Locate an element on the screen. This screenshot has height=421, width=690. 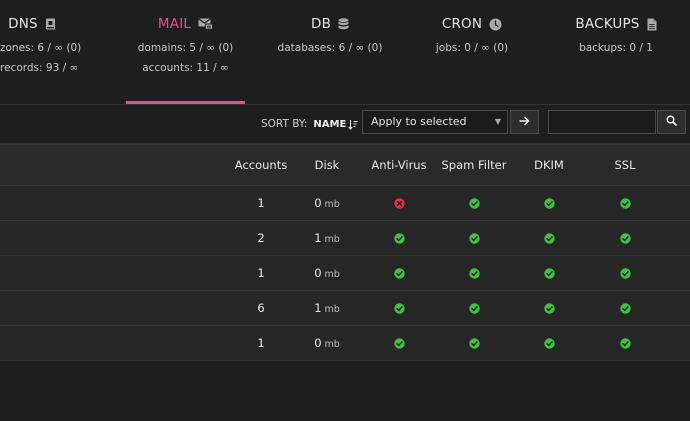
cron-jobs-stat: jobs: 0 / ∞ (0) is located at coordinates (472, 48).